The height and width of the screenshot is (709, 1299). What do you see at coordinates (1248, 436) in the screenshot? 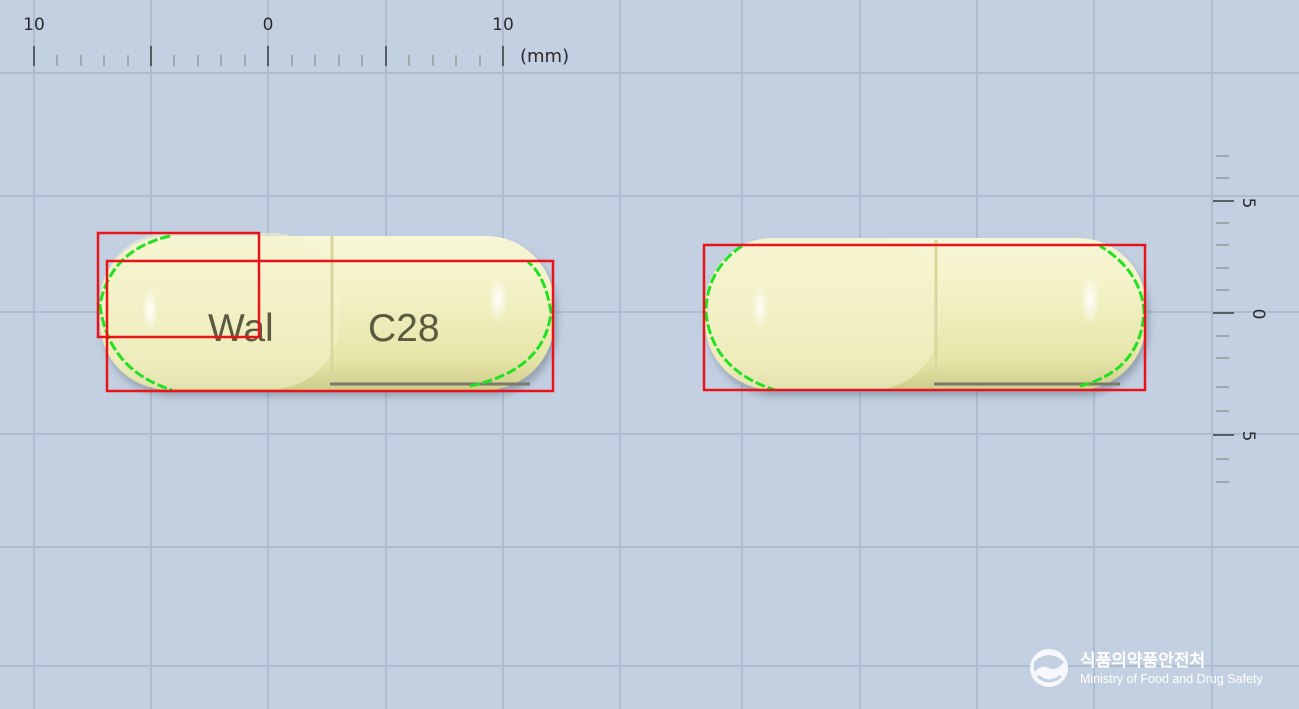
I see `side-ruler-label-bottom: 5` at bounding box center [1248, 436].